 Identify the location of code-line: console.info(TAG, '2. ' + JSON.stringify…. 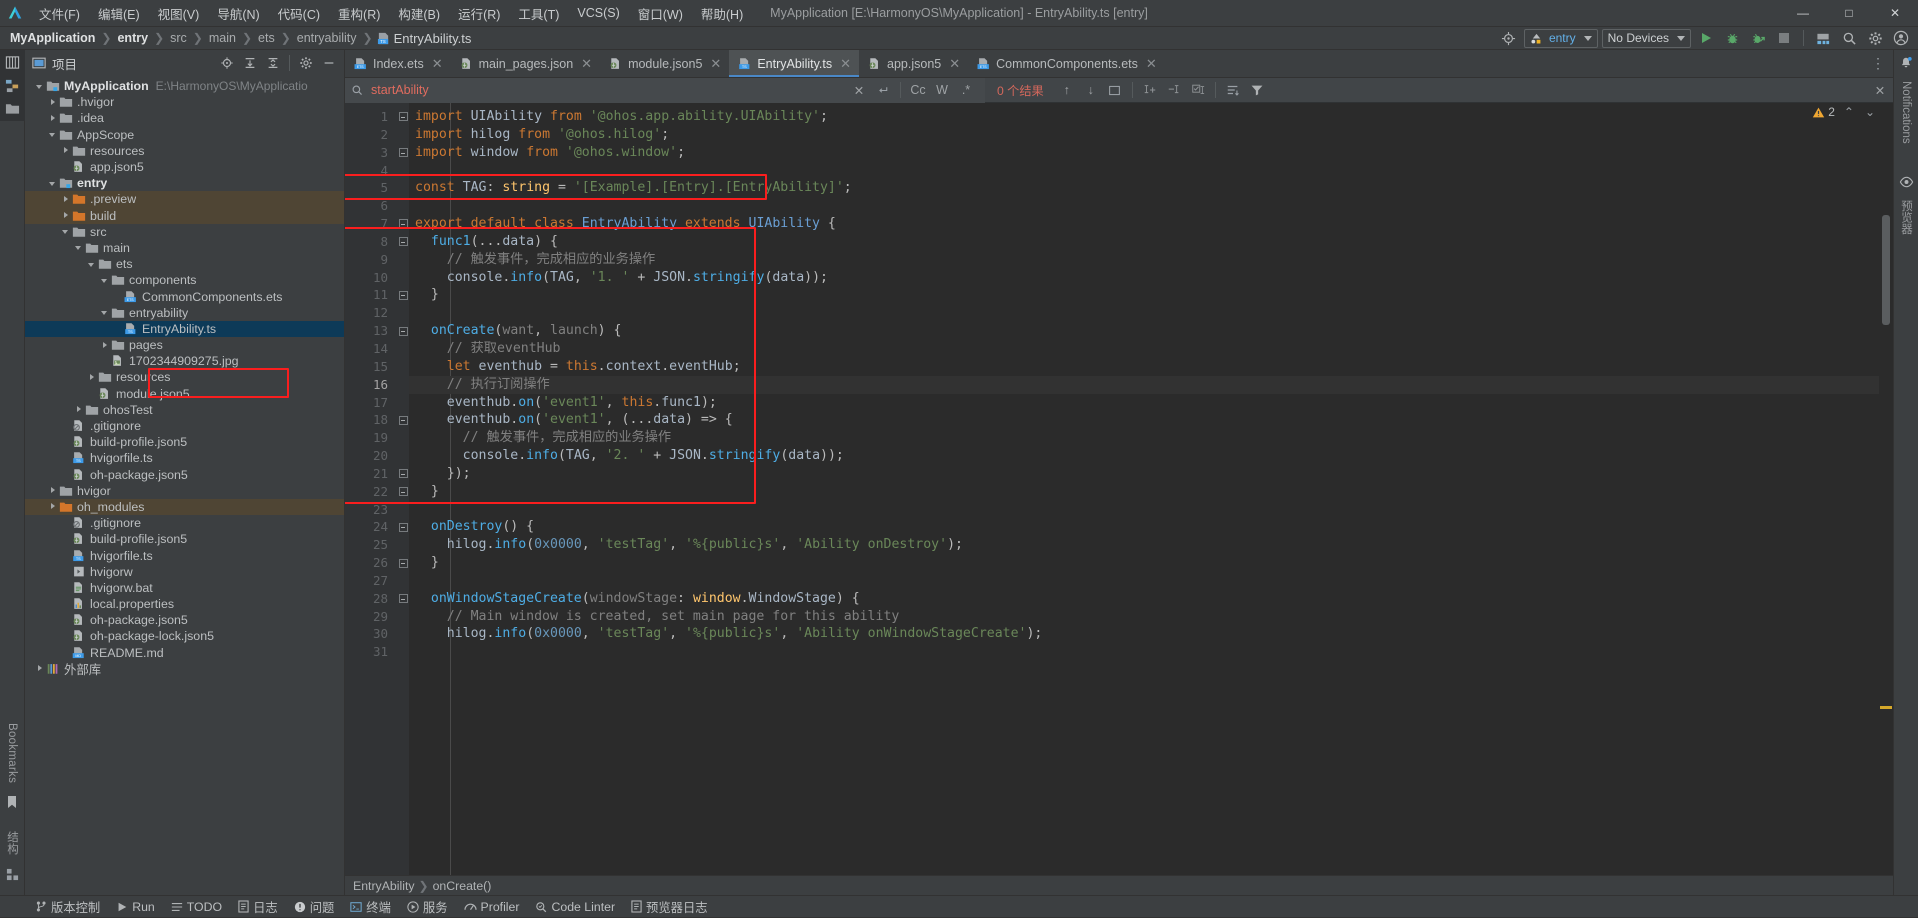
(1151, 456).